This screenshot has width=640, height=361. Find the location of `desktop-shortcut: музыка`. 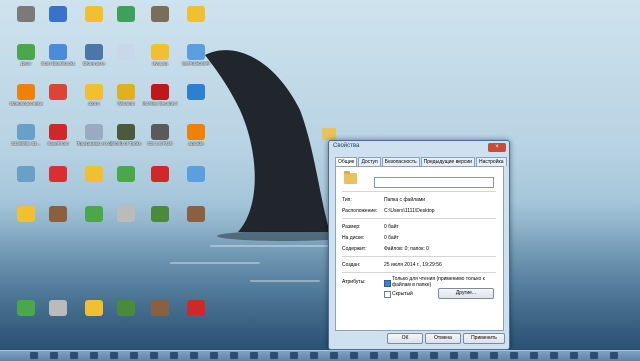

desktop-shortcut: музыка is located at coordinates (160, 61).